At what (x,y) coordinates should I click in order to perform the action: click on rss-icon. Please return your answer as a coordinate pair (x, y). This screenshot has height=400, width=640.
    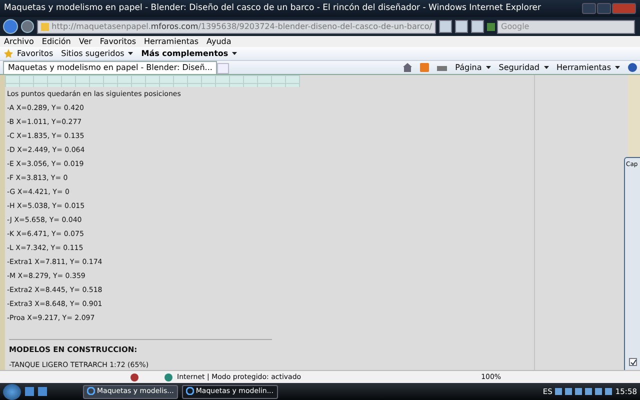
    Looking at the image, I should click on (425, 67).